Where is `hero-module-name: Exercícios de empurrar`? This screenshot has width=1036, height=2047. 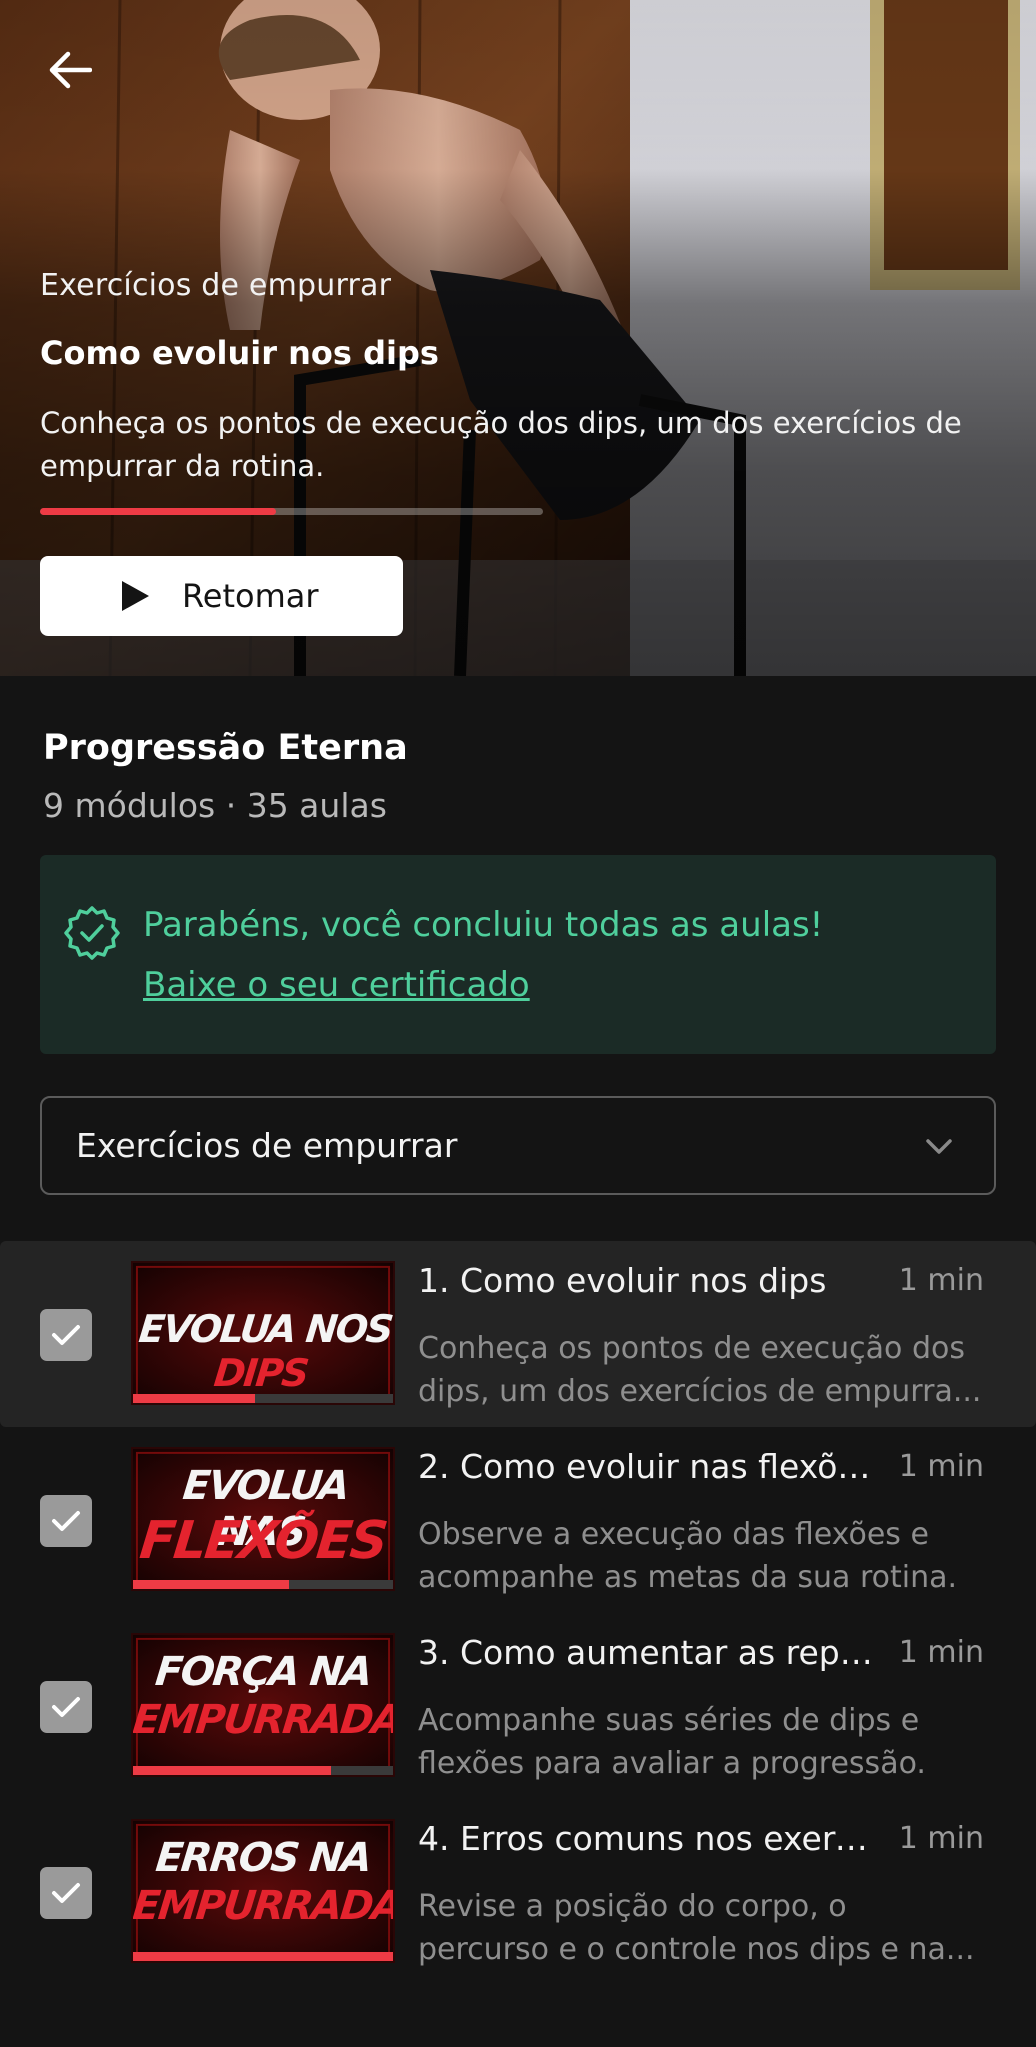 hero-module-name: Exercícios de empurrar is located at coordinates (216, 285).